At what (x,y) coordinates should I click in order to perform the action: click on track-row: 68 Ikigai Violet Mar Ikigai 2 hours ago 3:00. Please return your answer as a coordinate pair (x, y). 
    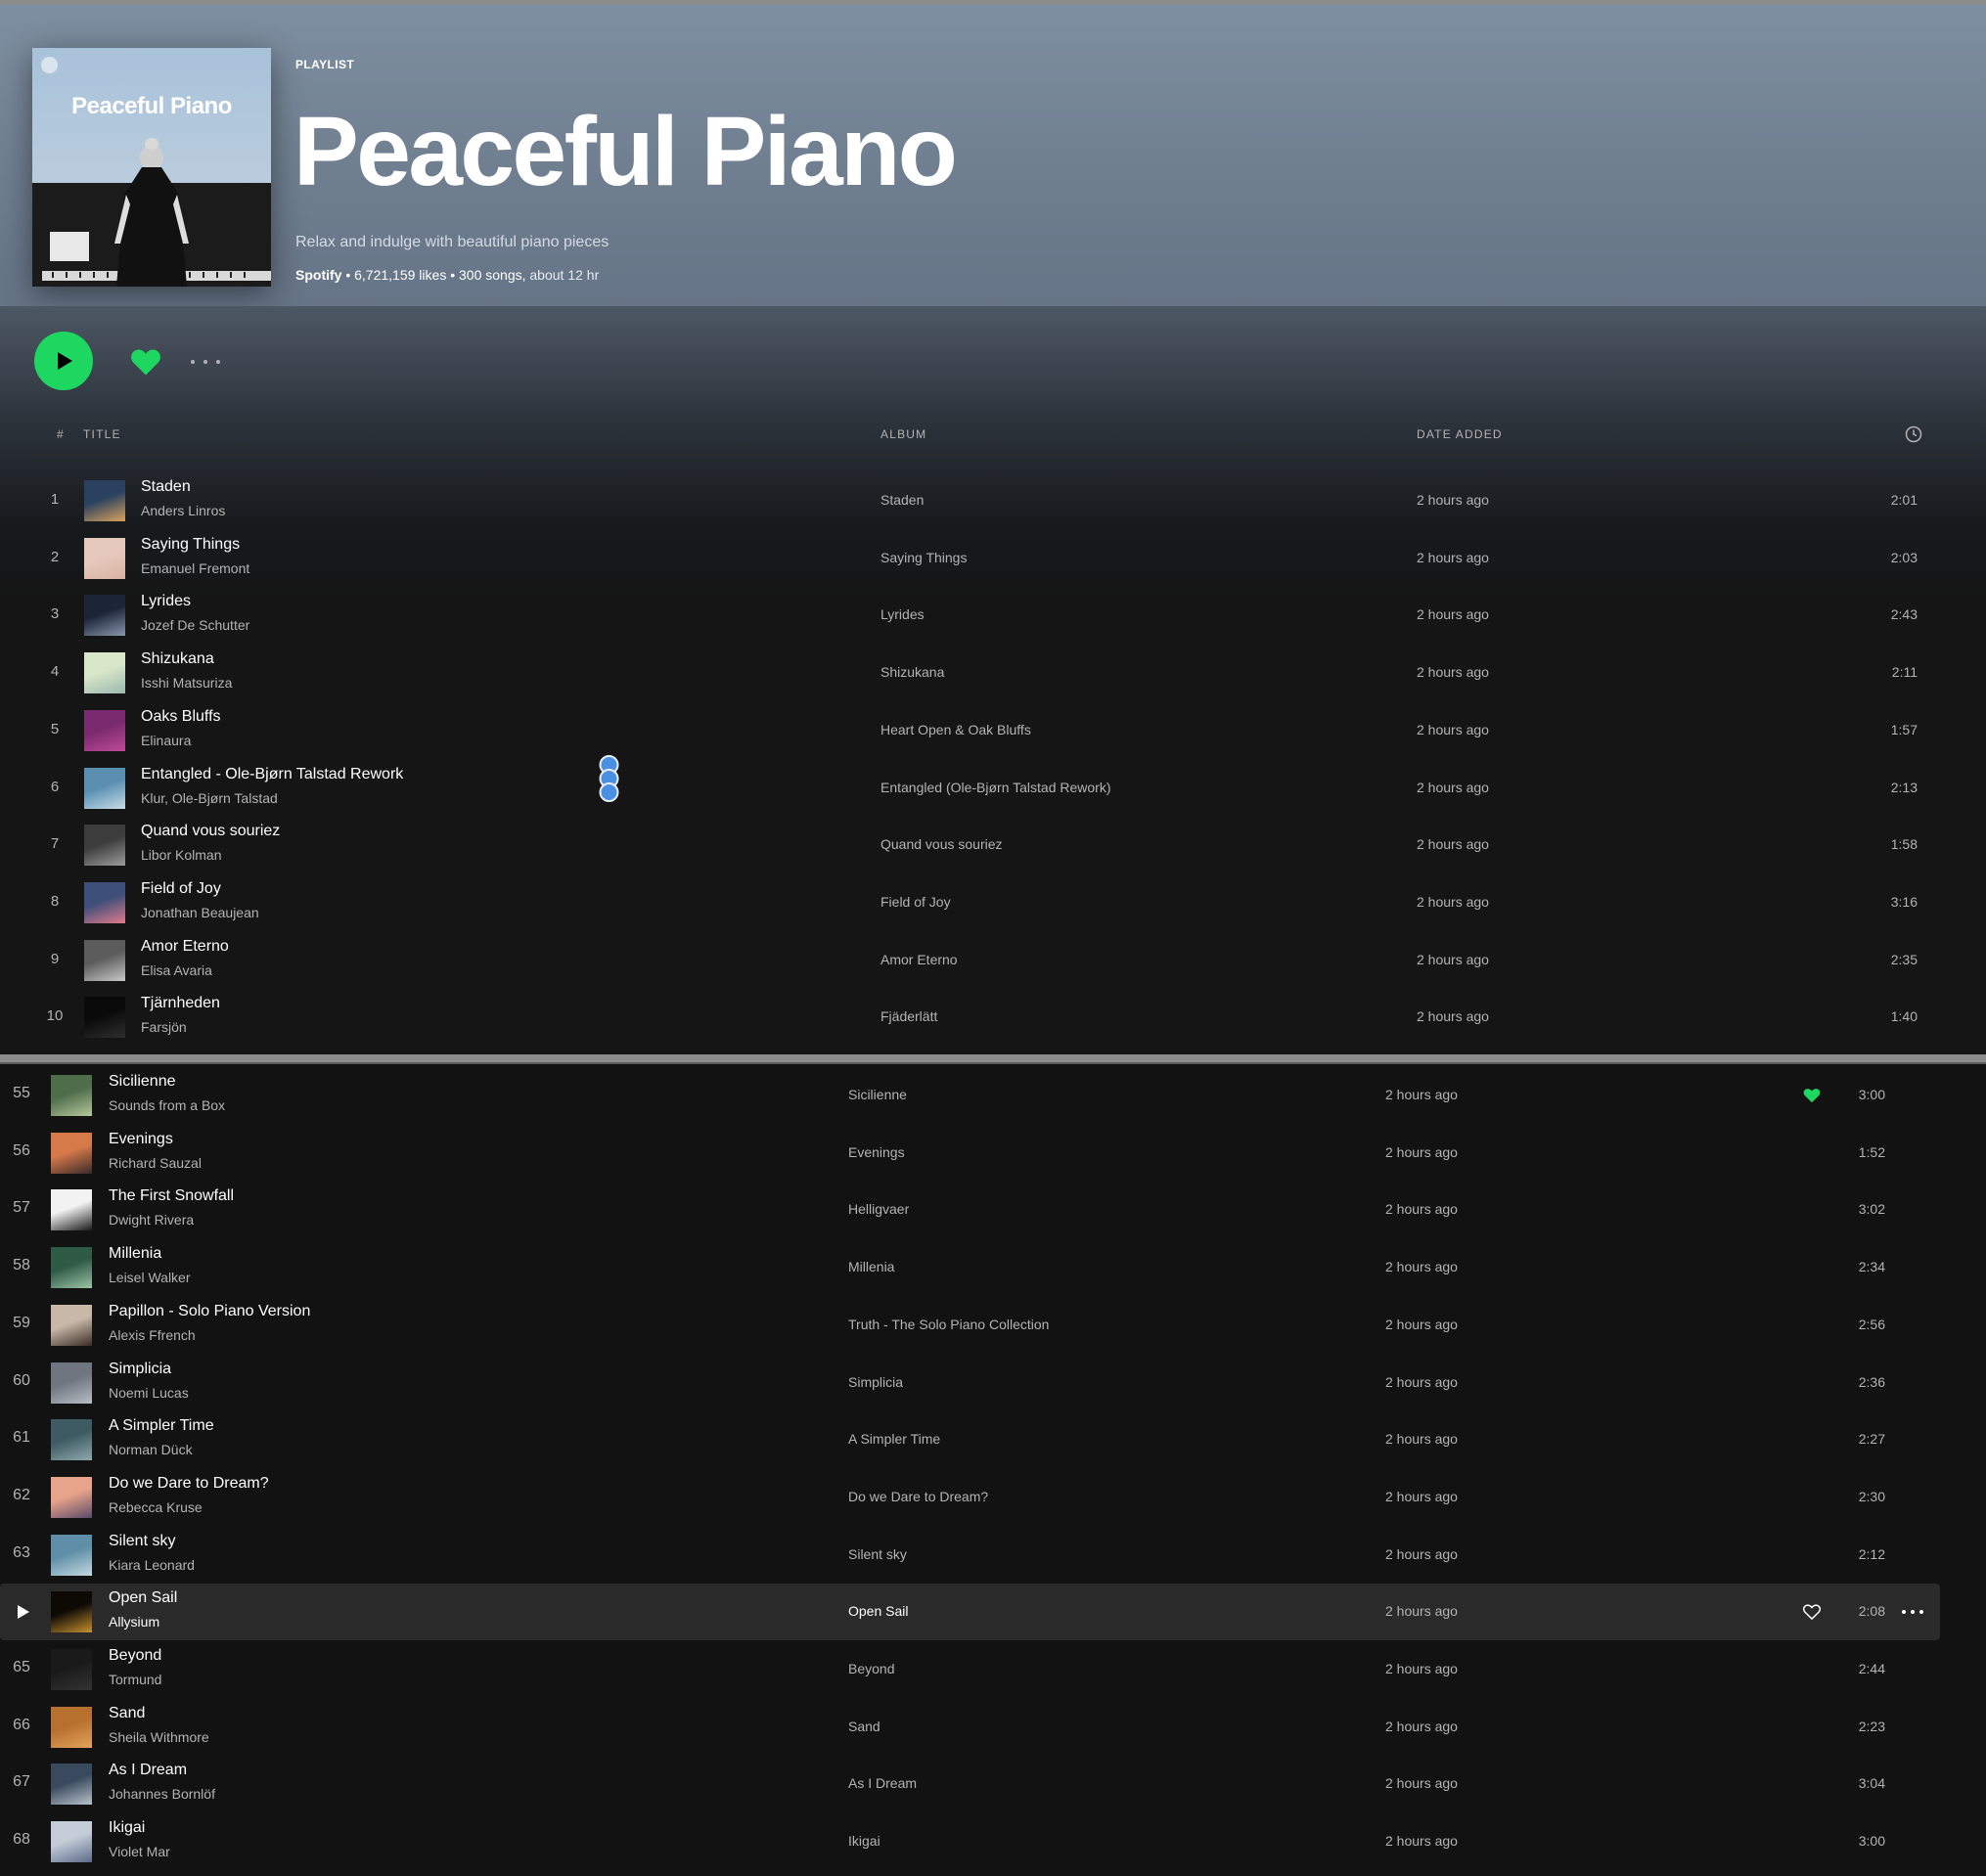
    Looking at the image, I should click on (970, 1841).